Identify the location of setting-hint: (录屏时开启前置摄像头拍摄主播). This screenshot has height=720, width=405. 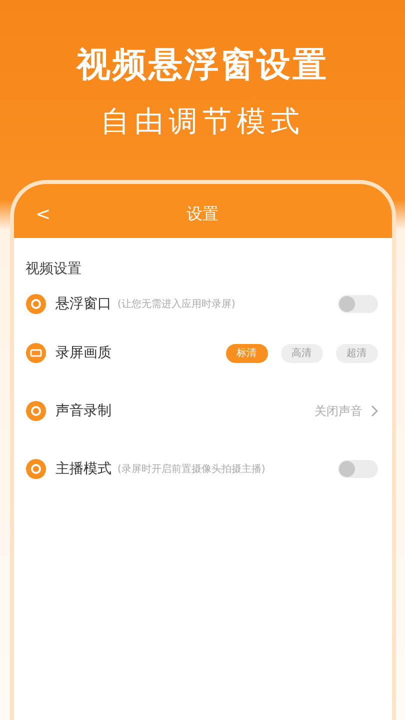
(192, 469).